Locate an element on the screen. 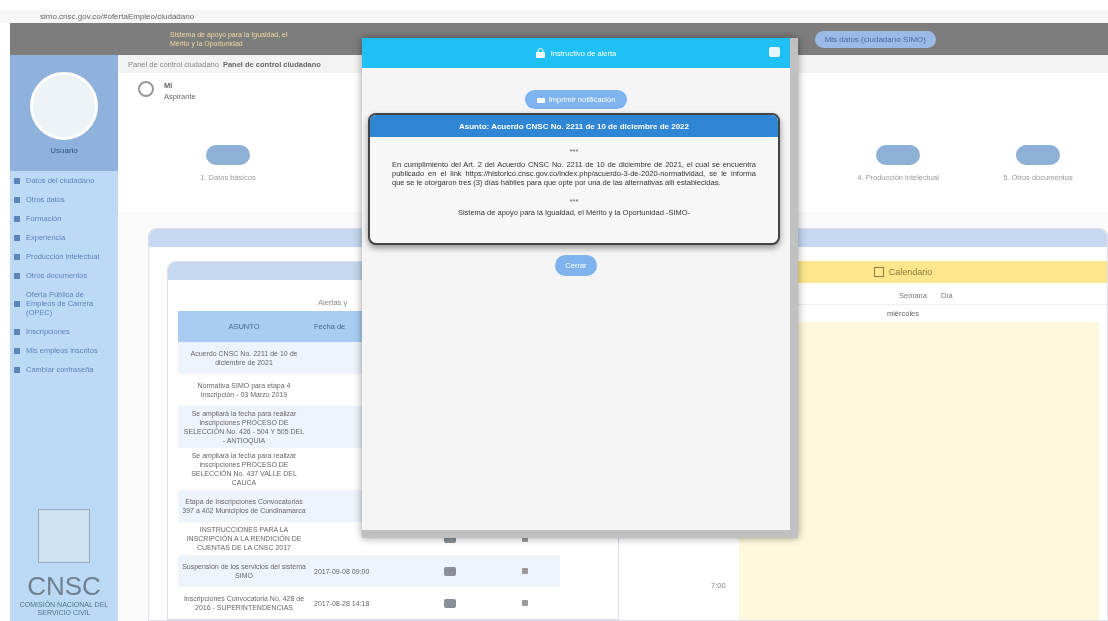  user-button: Mis datos (ciudadano SIMO) is located at coordinates (875, 39).